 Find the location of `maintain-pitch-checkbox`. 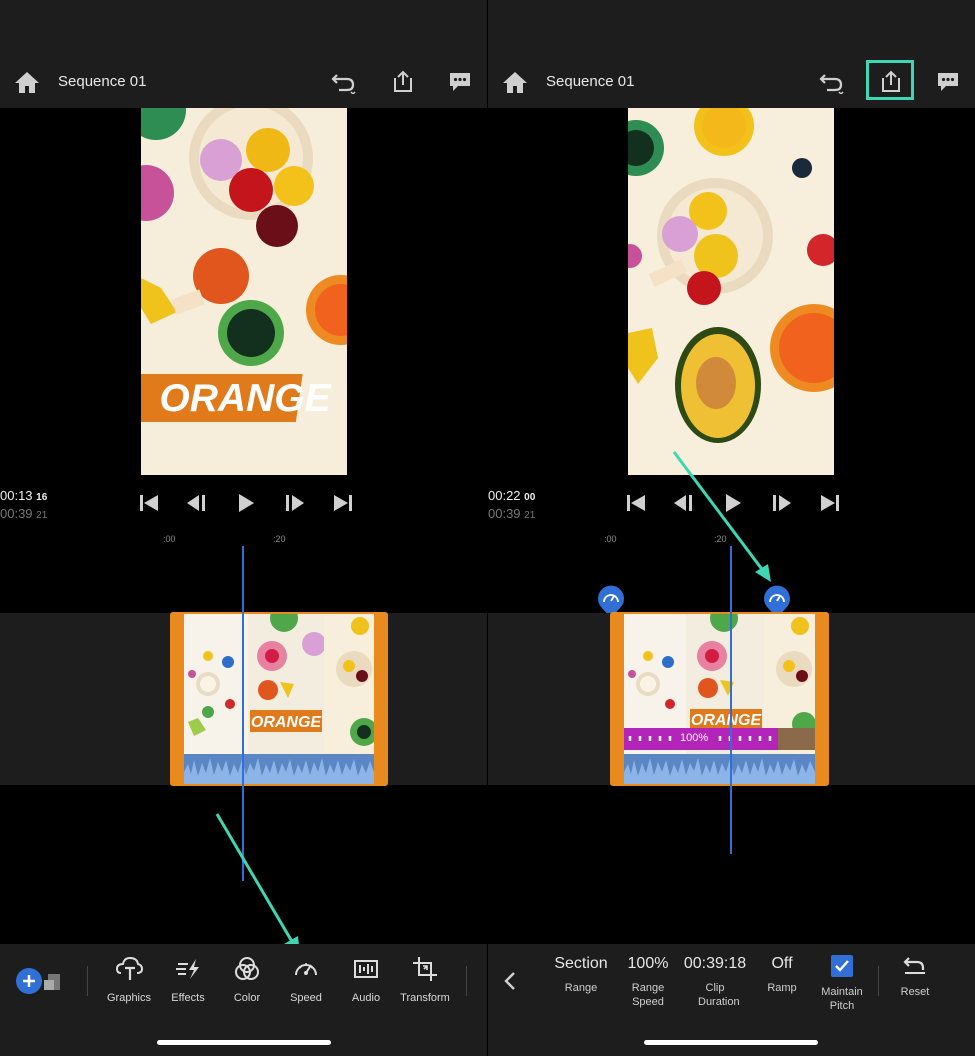

maintain-pitch-checkbox is located at coordinates (842, 966).